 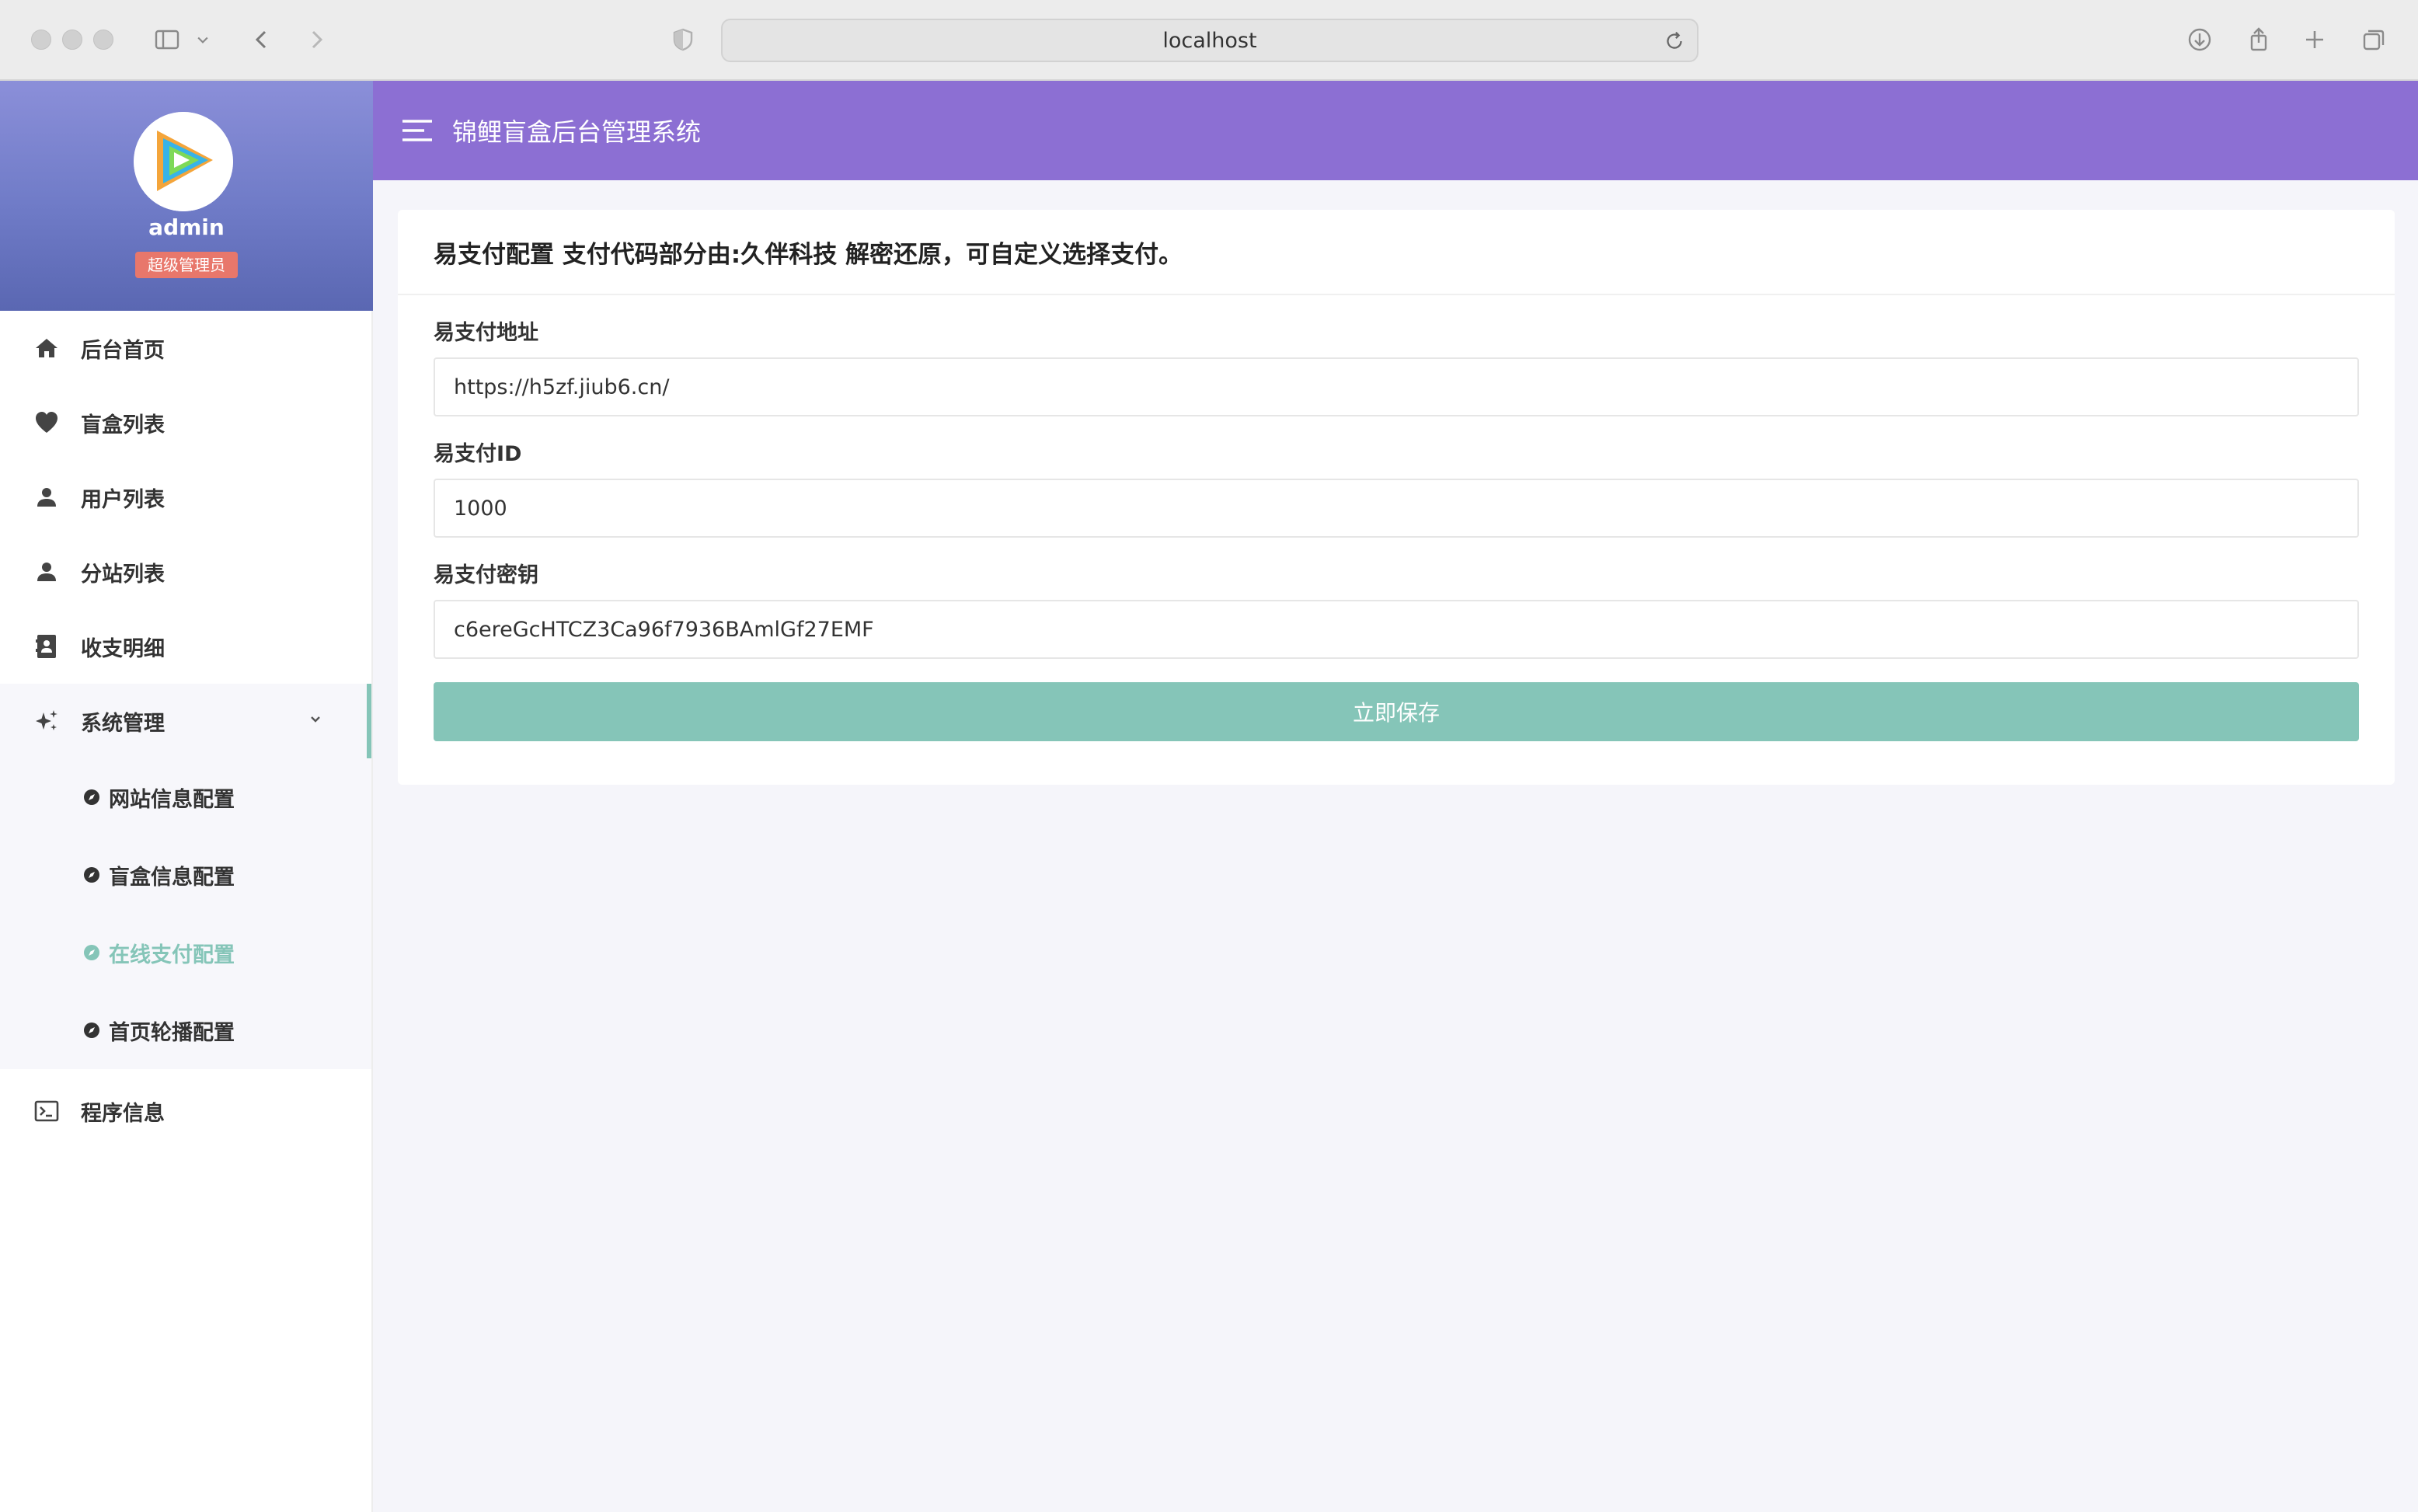 I want to click on minimize-window-button, so click(x=72, y=40).